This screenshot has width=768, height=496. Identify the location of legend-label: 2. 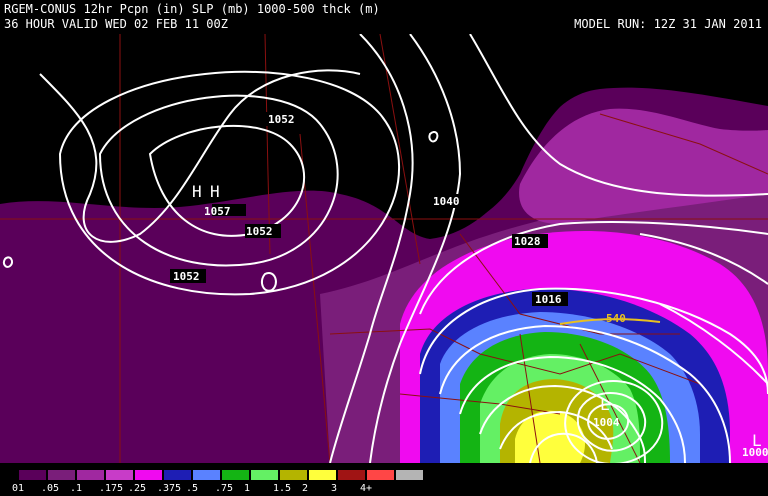
(305, 488).